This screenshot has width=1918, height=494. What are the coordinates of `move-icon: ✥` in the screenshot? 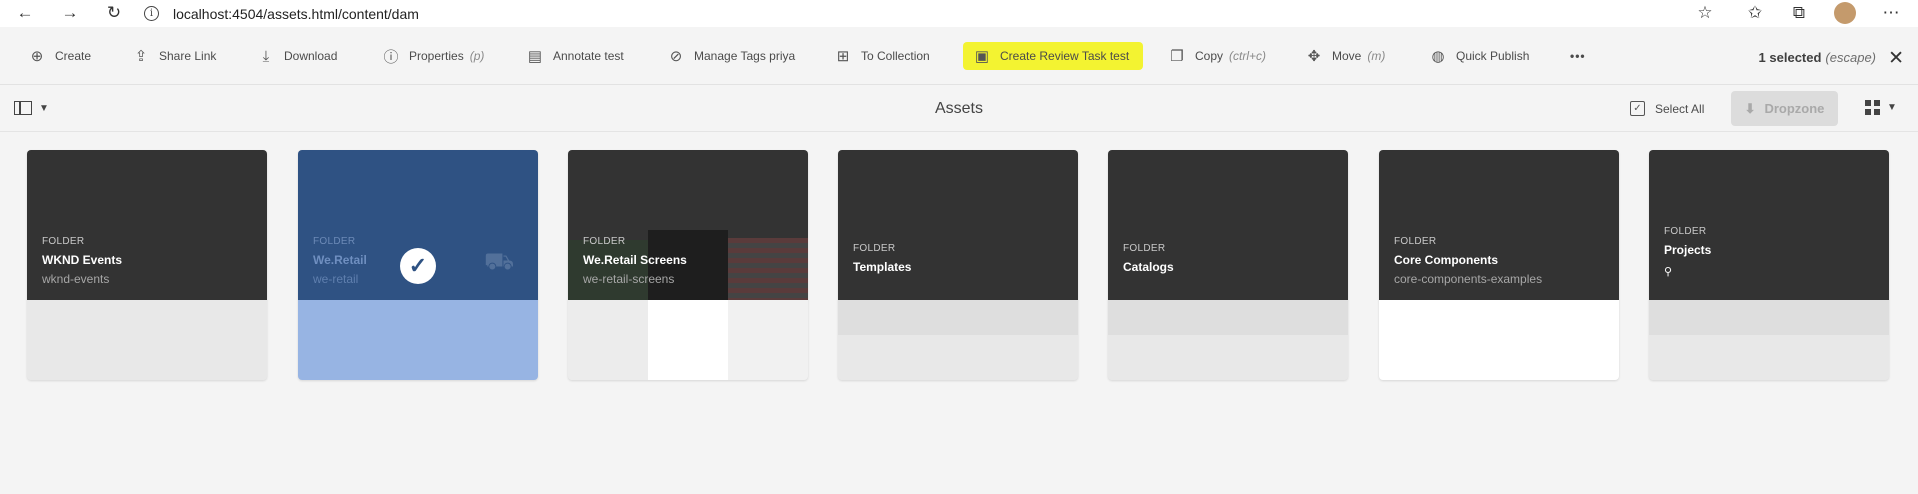 It's located at (1314, 56).